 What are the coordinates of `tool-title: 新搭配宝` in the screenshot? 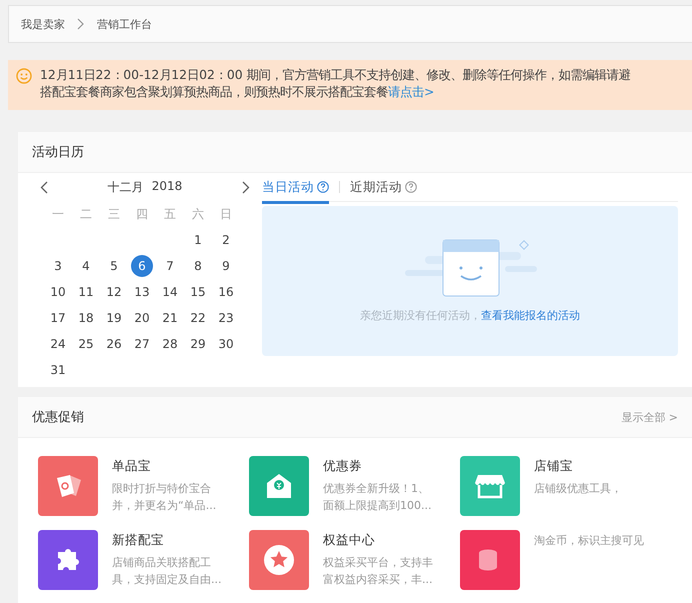 It's located at (167, 540).